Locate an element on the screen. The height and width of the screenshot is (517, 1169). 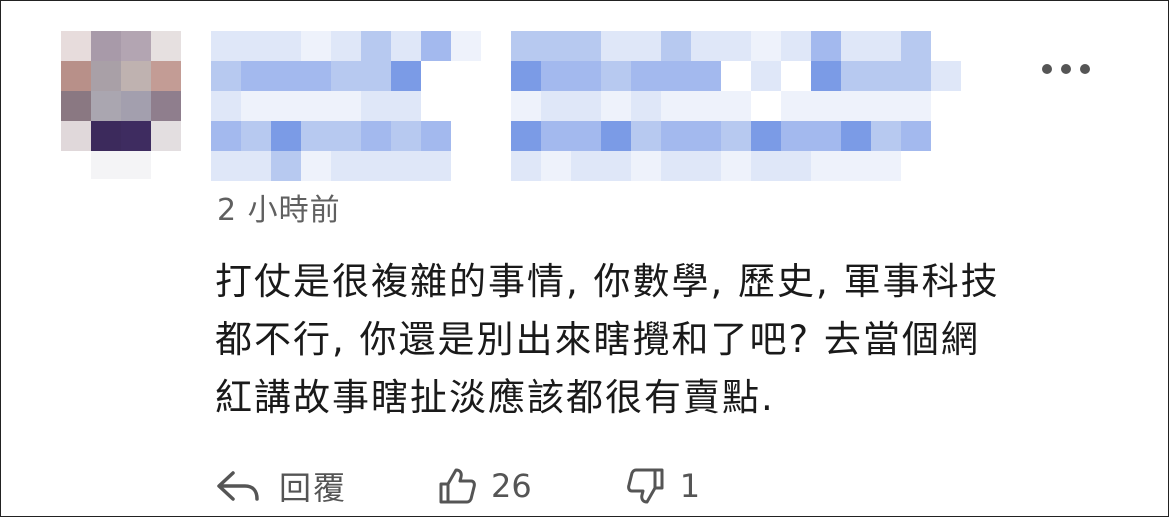
more-dot-icon is located at coordinates (1066, 69).